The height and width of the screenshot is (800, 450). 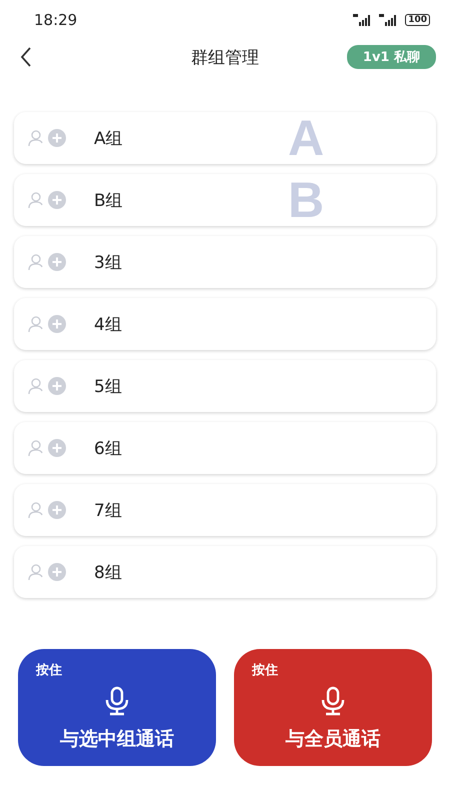 I want to click on push-to-talk-button: 按住 与选中组通话, so click(x=117, y=707).